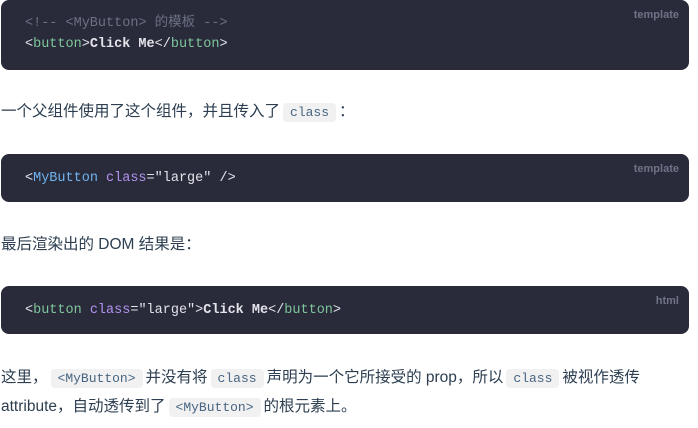 The width and height of the screenshot is (698, 428). Describe the element at coordinates (345, 23) in the screenshot. I see `code-line: <!-- <MyButton> 的模板 -->` at that location.